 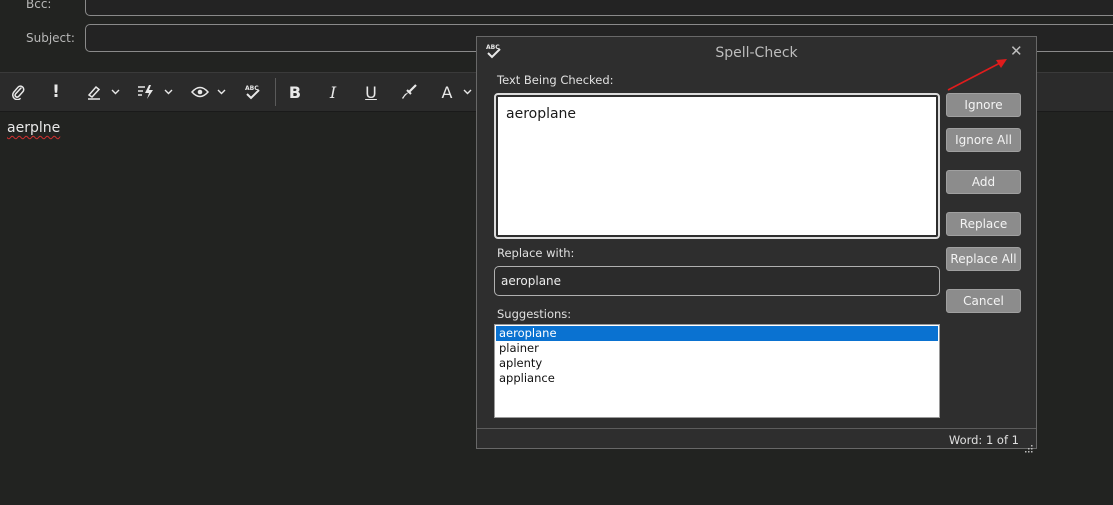 What do you see at coordinates (756, 53) in the screenshot?
I see `dialog-title: Spell-Check` at bounding box center [756, 53].